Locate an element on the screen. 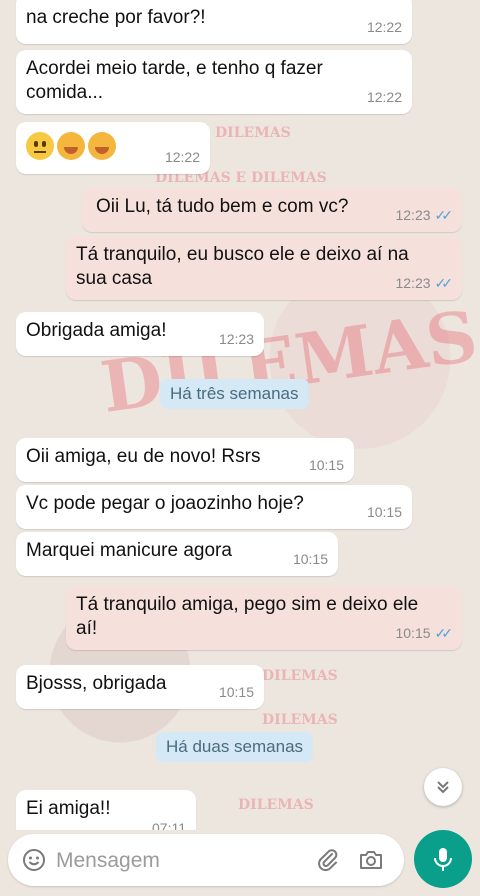  message-incoming: 12:22 is located at coordinates (113, 148).